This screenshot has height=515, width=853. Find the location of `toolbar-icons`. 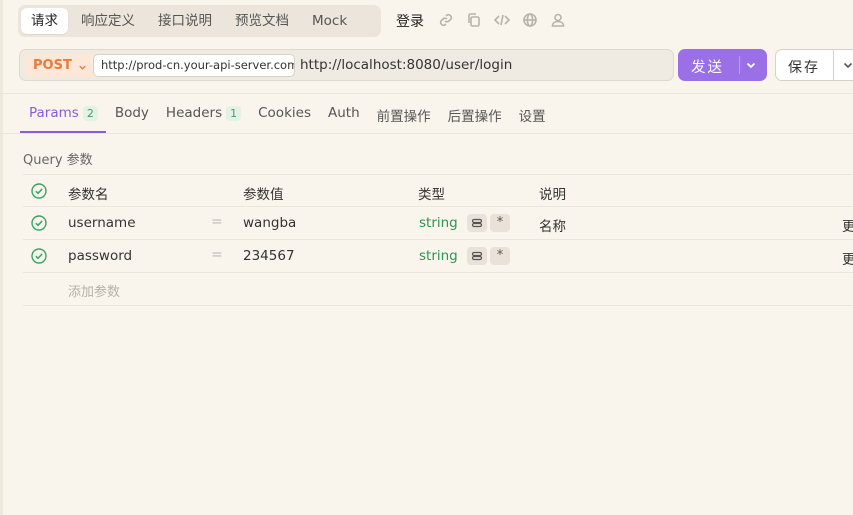

toolbar-icons is located at coordinates (502, 22).